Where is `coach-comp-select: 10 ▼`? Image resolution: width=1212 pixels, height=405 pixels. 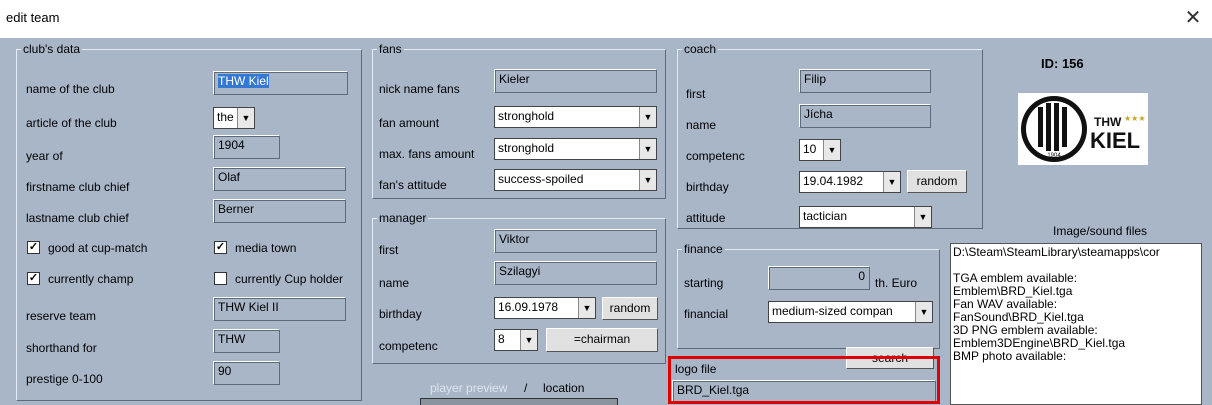
coach-comp-select: 10 ▼ is located at coordinates (820, 150).